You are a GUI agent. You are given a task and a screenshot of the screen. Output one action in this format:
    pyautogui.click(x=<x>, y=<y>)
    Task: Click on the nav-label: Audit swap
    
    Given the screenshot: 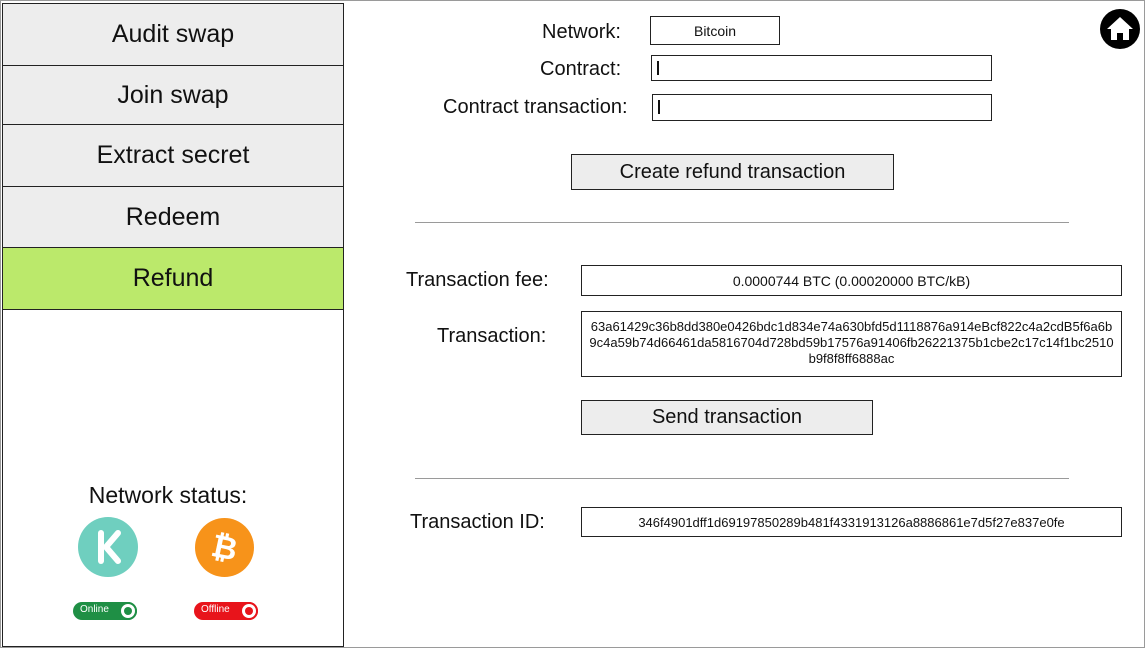 What is the action you would take?
    pyautogui.click(x=173, y=34)
    